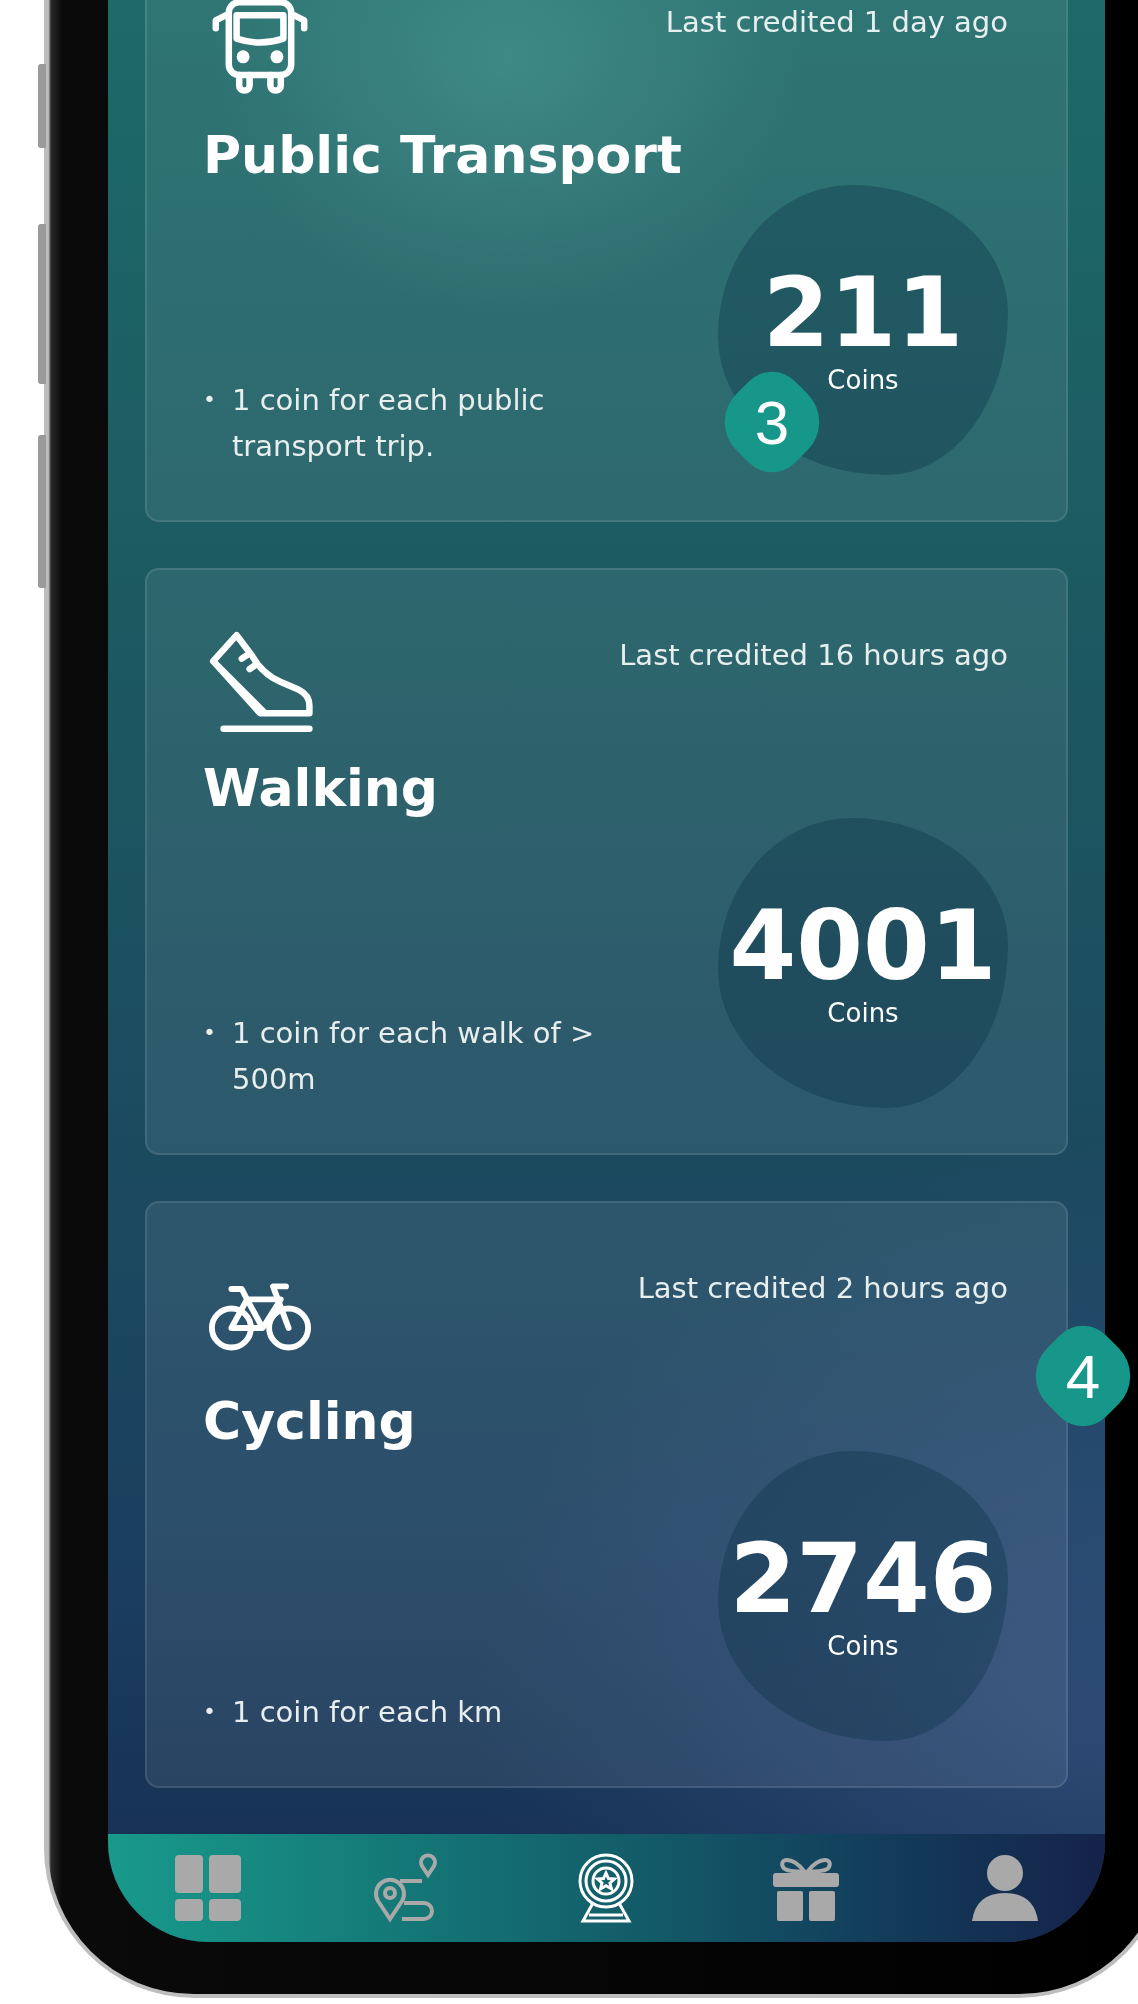 The image size is (1138, 2004). Describe the element at coordinates (207, 1888) in the screenshot. I see `dashboard-icon` at that location.